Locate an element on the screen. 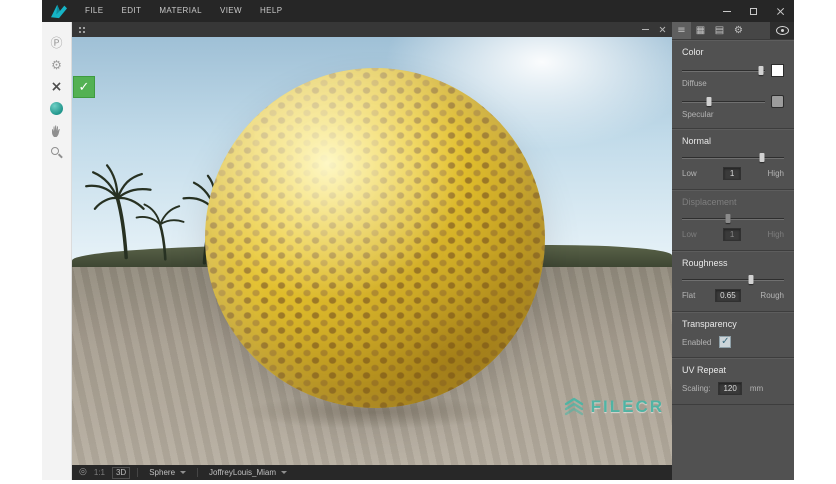 This screenshot has width=836, height=484. section-title: UV Repeat is located at coordinates (704, 370).